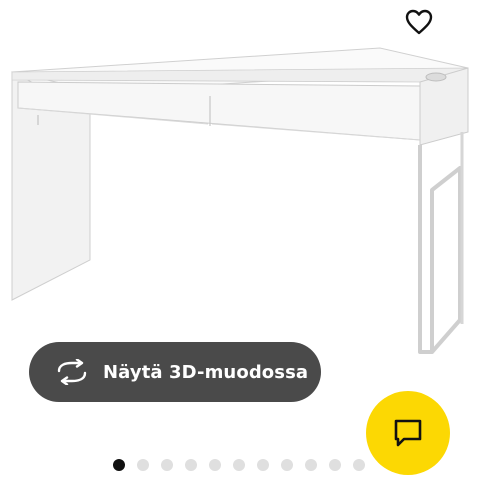 This screenshot has height=480, width=480. I want to click on favorite-button, so click(419, 22).